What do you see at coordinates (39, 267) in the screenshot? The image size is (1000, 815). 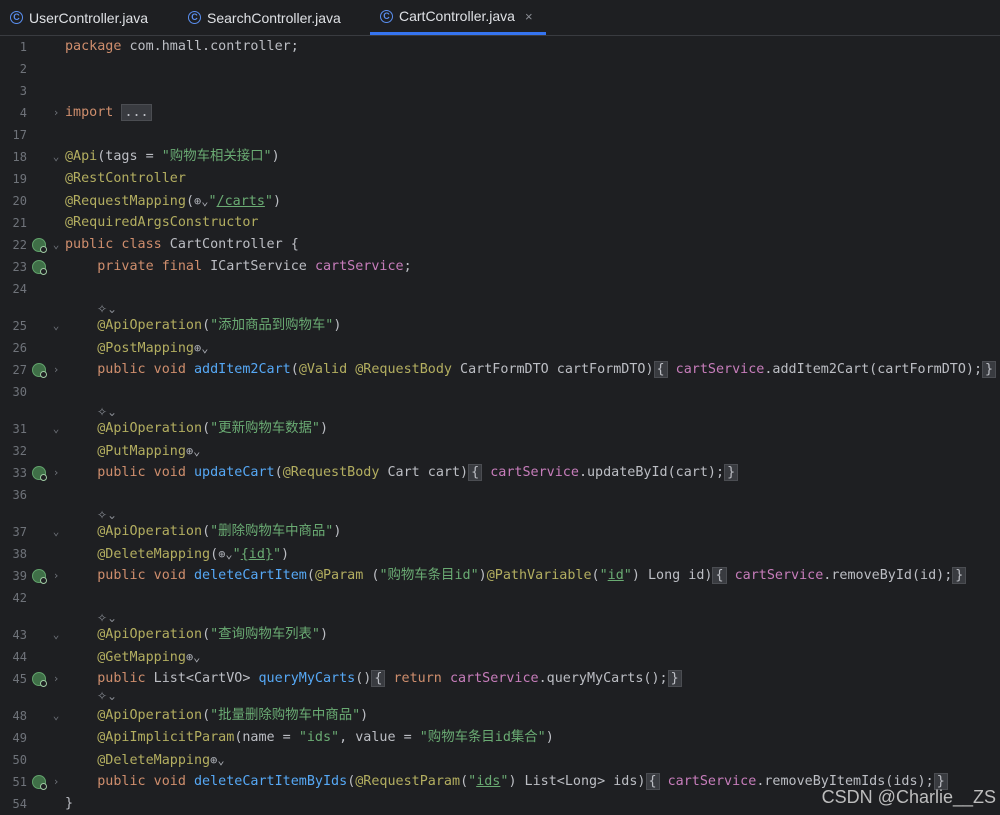 I see `injection-gutter-icon` at bounding box center [39, 267].